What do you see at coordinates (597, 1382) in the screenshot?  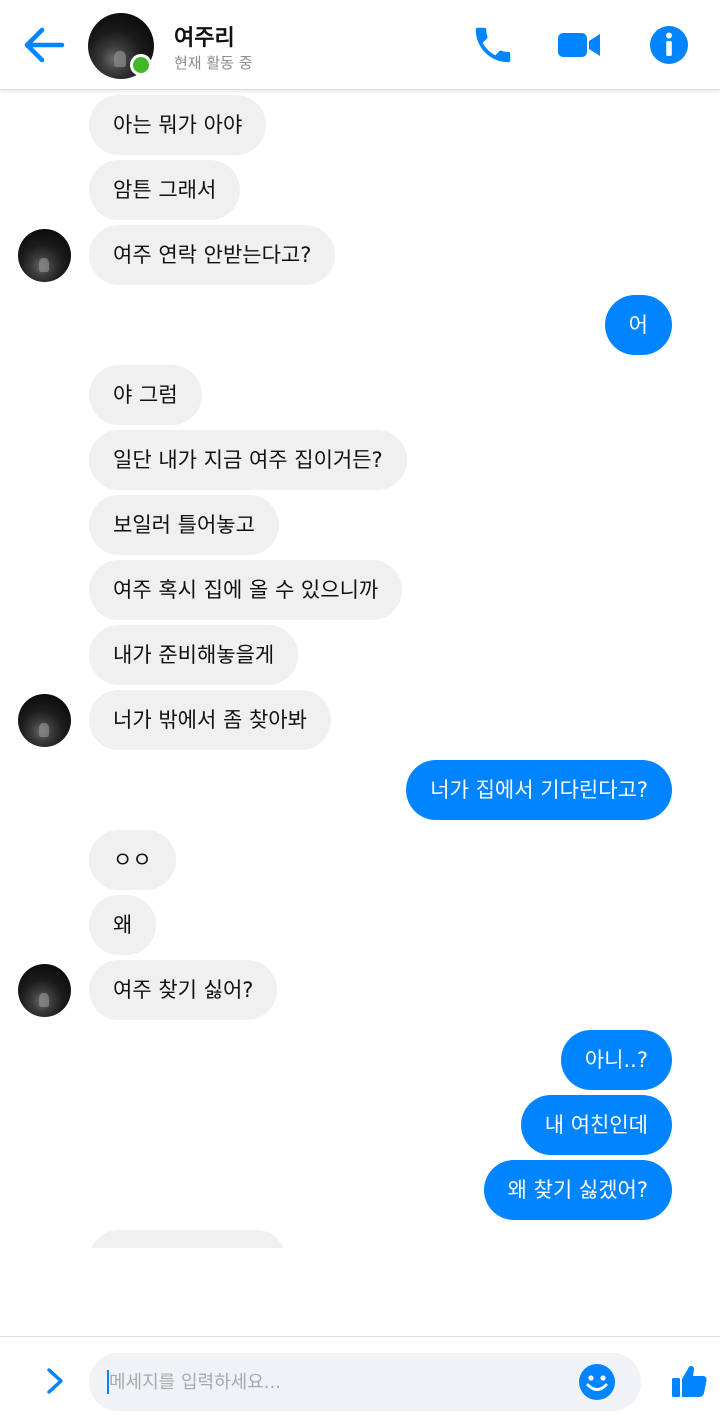 I see `smiley-icon` at bounding box center [597, 1382].